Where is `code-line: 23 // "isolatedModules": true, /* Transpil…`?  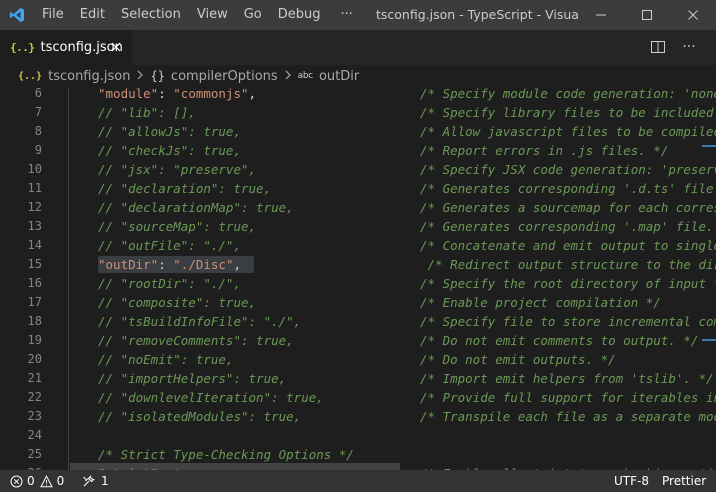
code-line: 23 // "isolatedModules": true, /* Transpil… is located at coordinates (358, 416).